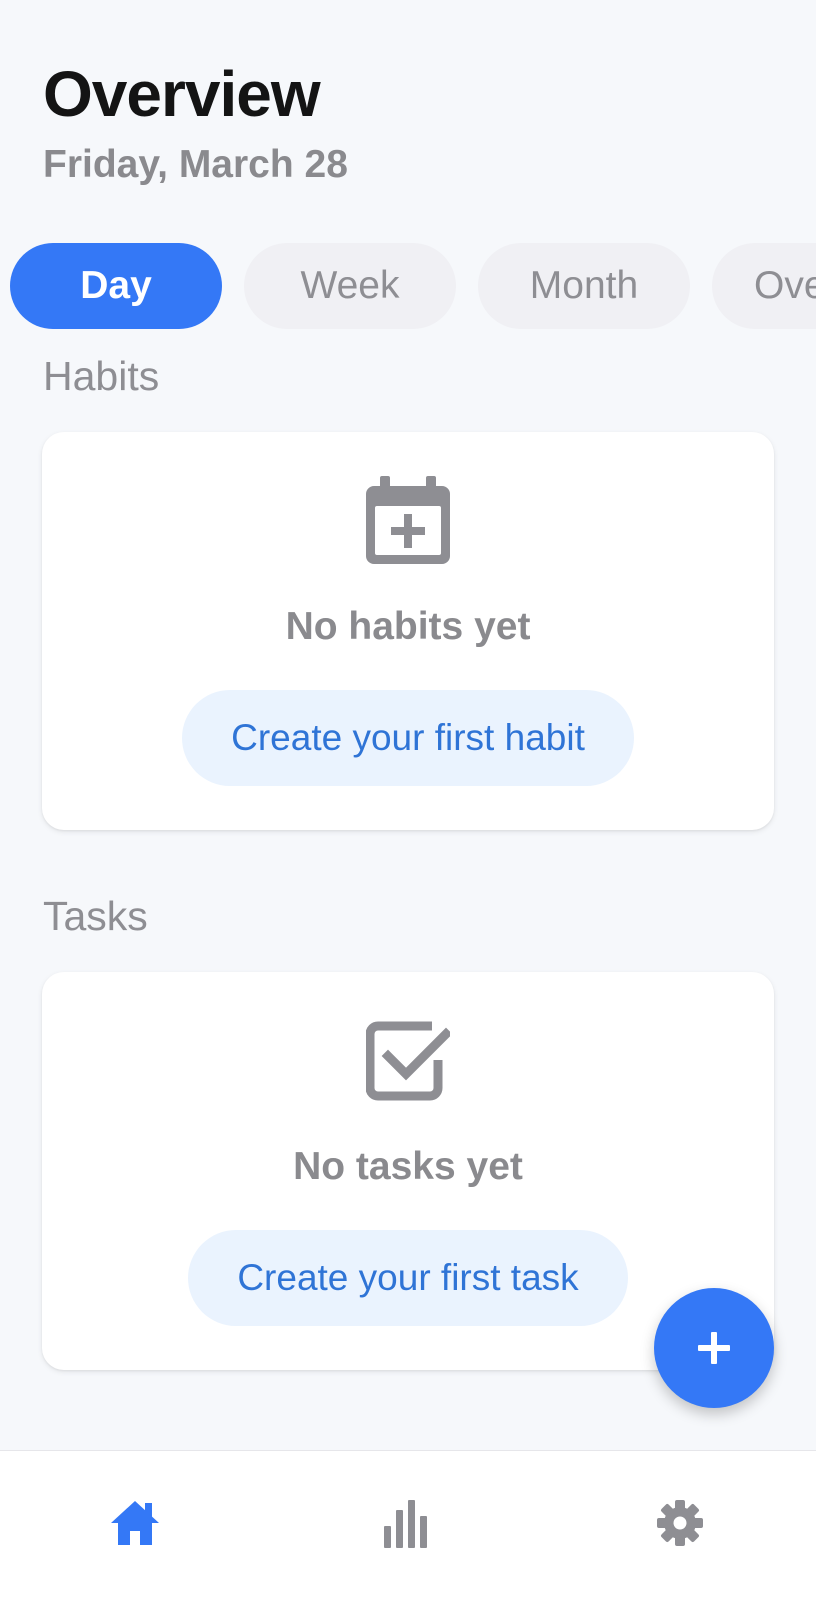 The height and width of the screenshot is (1600, 816). Describe the element at coordinates (764, 286) in the screenshot. I see `tab-overall: Ove` at that location.